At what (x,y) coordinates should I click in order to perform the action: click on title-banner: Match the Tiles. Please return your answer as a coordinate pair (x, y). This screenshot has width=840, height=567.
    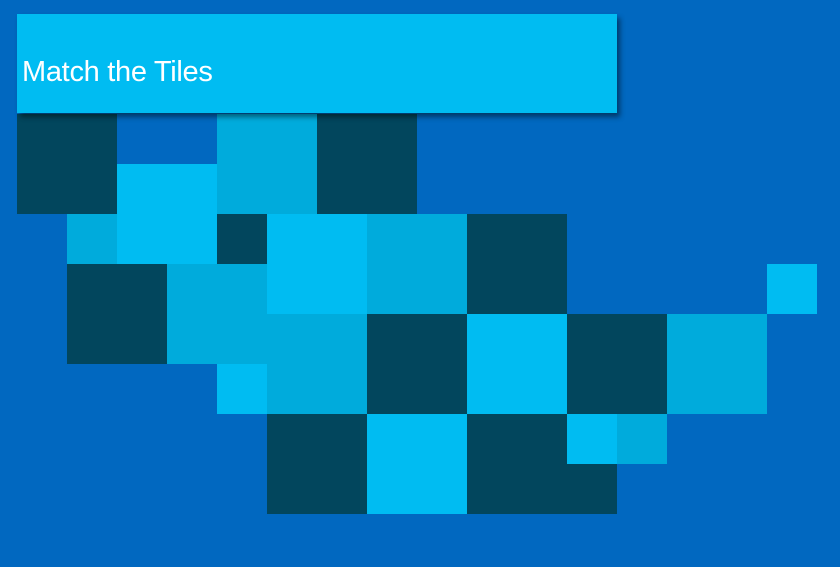
    Looking at the image, I should click on (317, 63).